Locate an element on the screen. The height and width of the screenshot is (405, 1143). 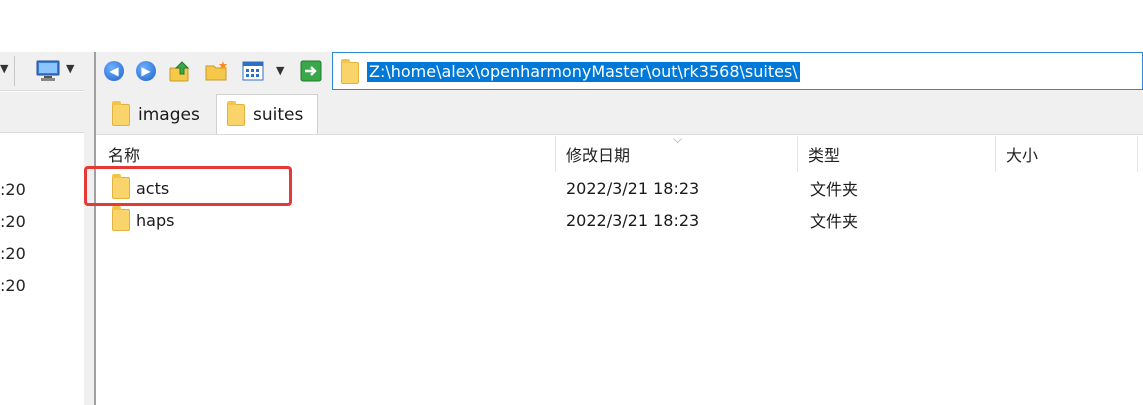
tab-suites: suites is located at coordinates (267, 114).